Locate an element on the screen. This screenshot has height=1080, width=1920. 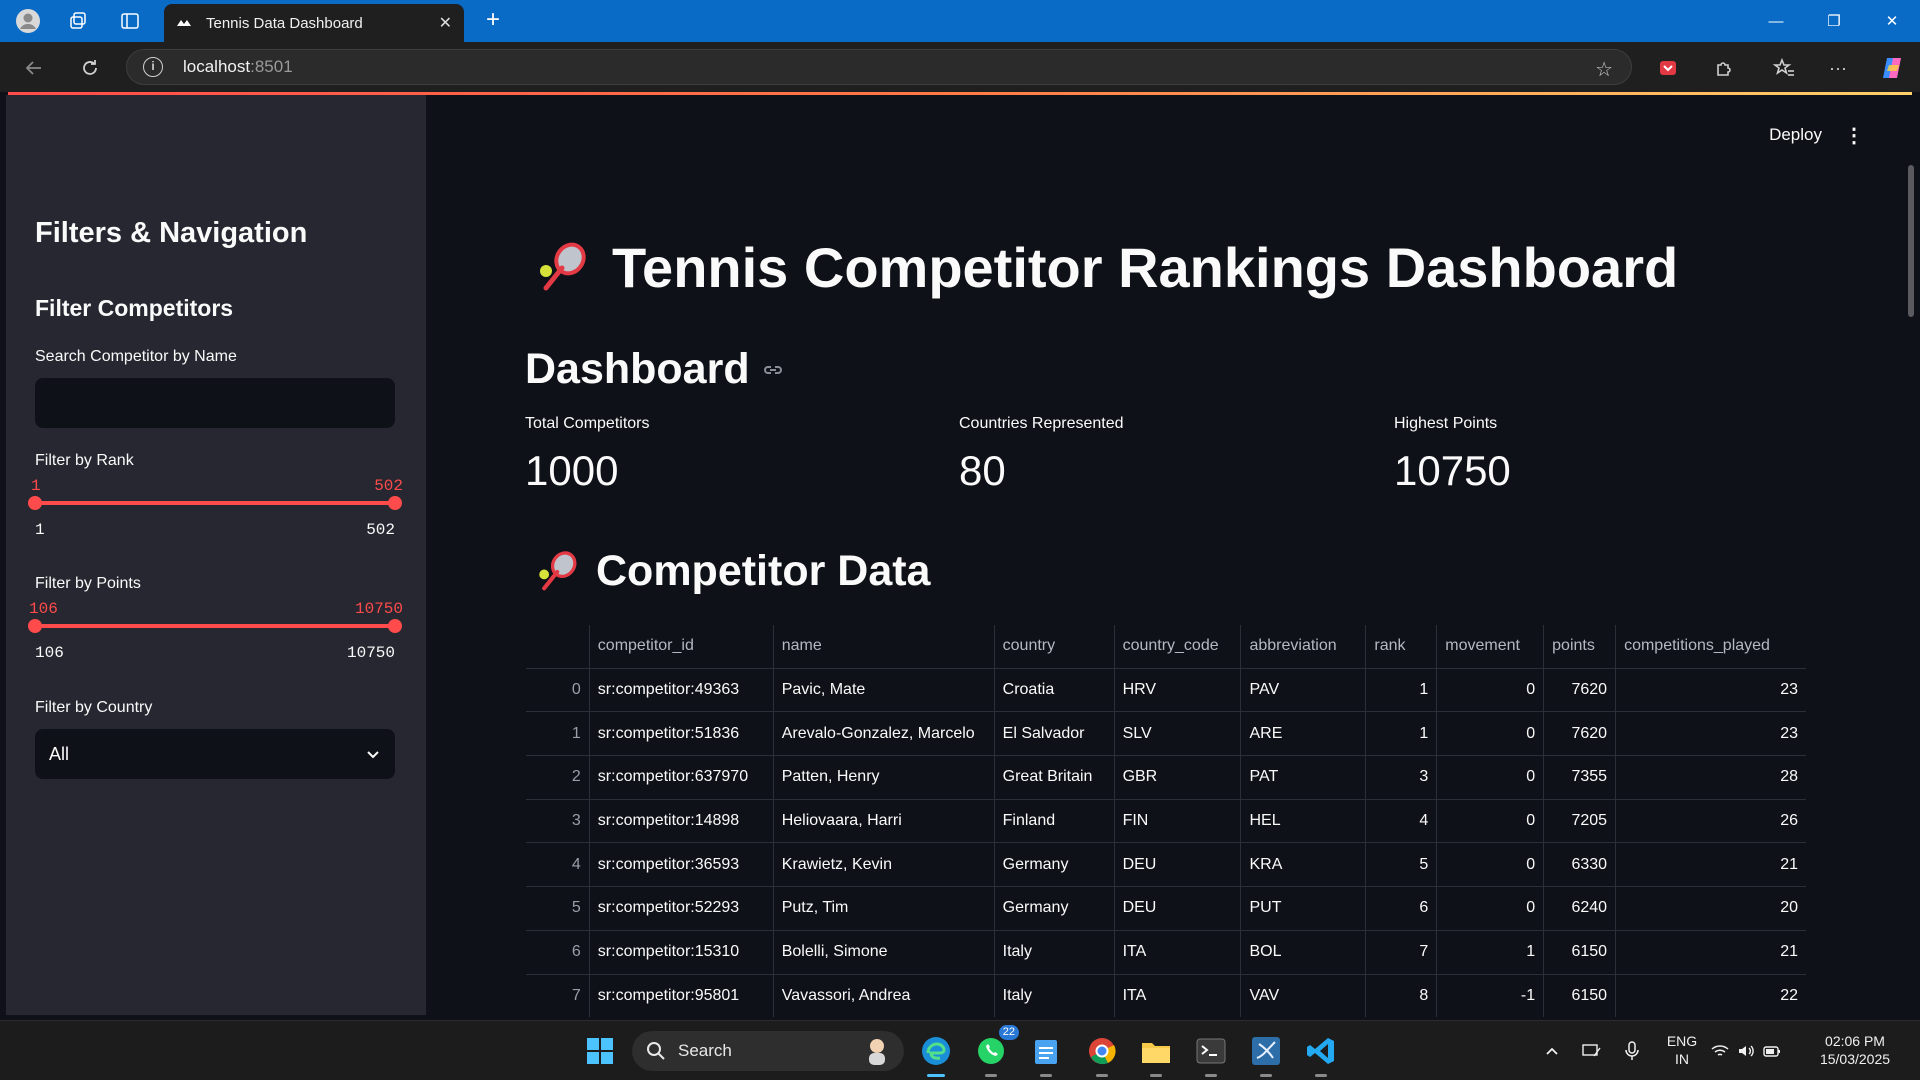
column-header: country is located at coordinates (1054, 647).